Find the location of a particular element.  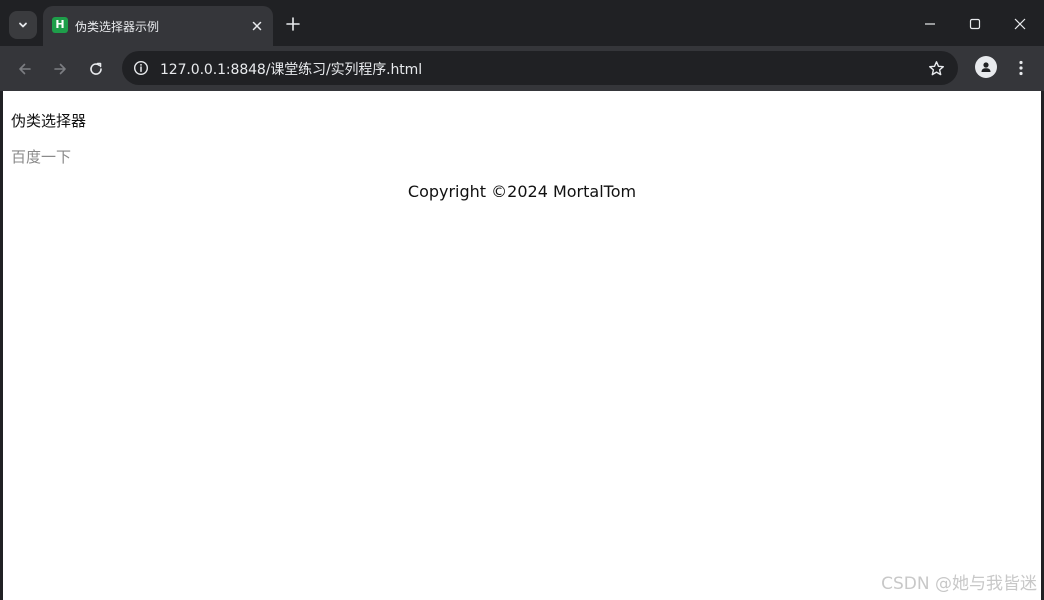

maximize-button is located at coordinates (975, 24).